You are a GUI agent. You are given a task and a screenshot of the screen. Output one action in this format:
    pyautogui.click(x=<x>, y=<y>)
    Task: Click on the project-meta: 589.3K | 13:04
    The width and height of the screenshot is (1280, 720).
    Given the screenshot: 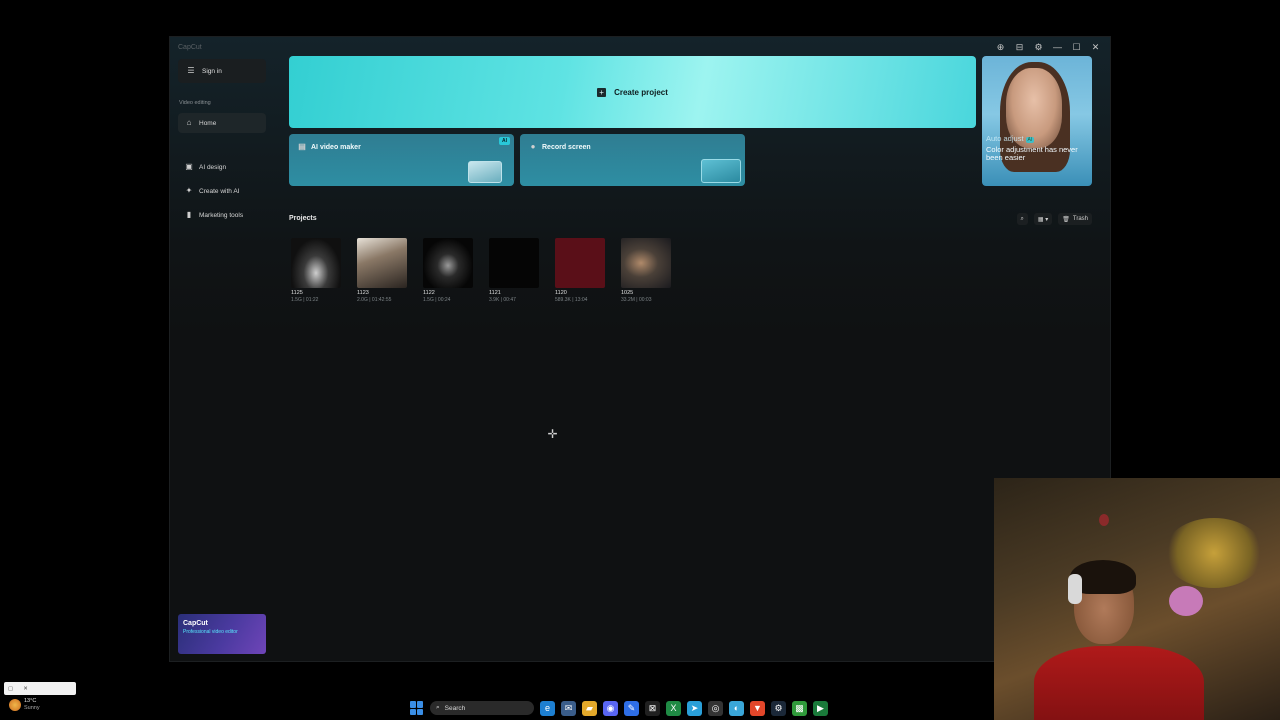 What is the action you would take?
    pyautogui.click(x=571, y=300)
    